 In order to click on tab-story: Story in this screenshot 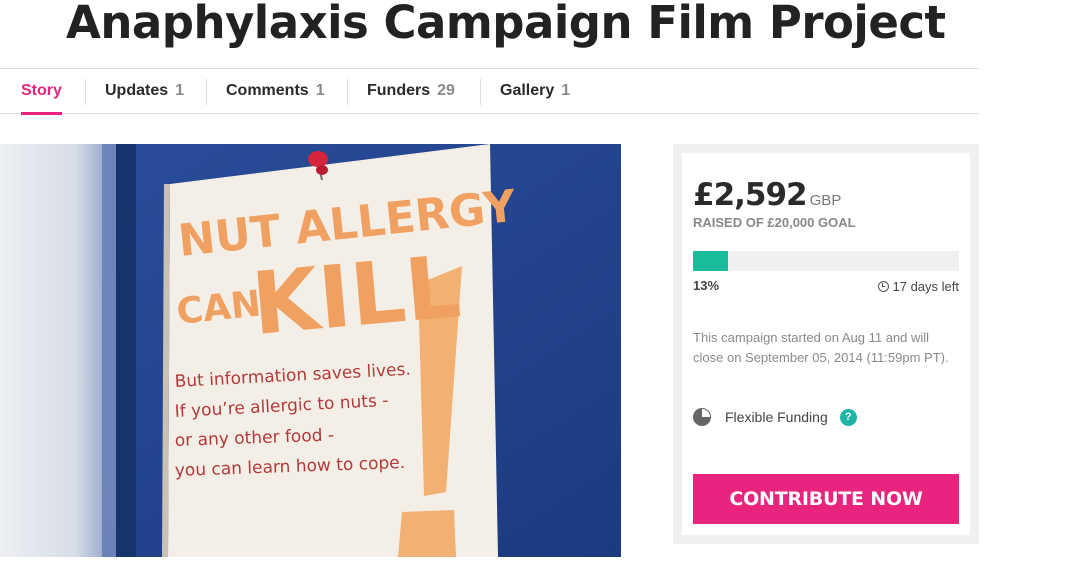, I will do `click(41, 92)`.